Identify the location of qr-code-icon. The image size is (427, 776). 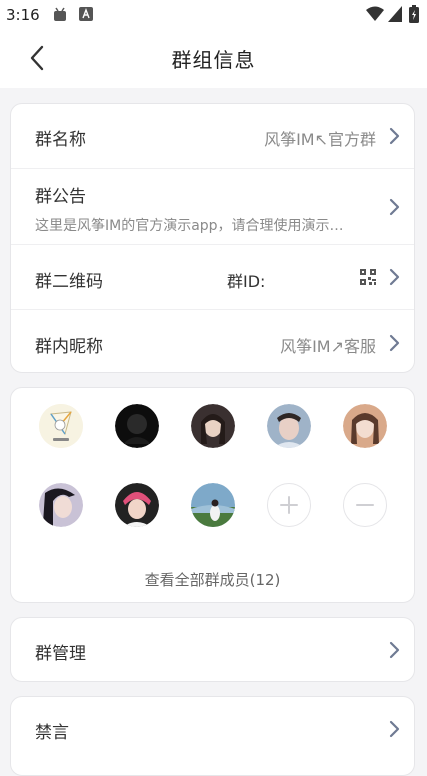
(368, 277).